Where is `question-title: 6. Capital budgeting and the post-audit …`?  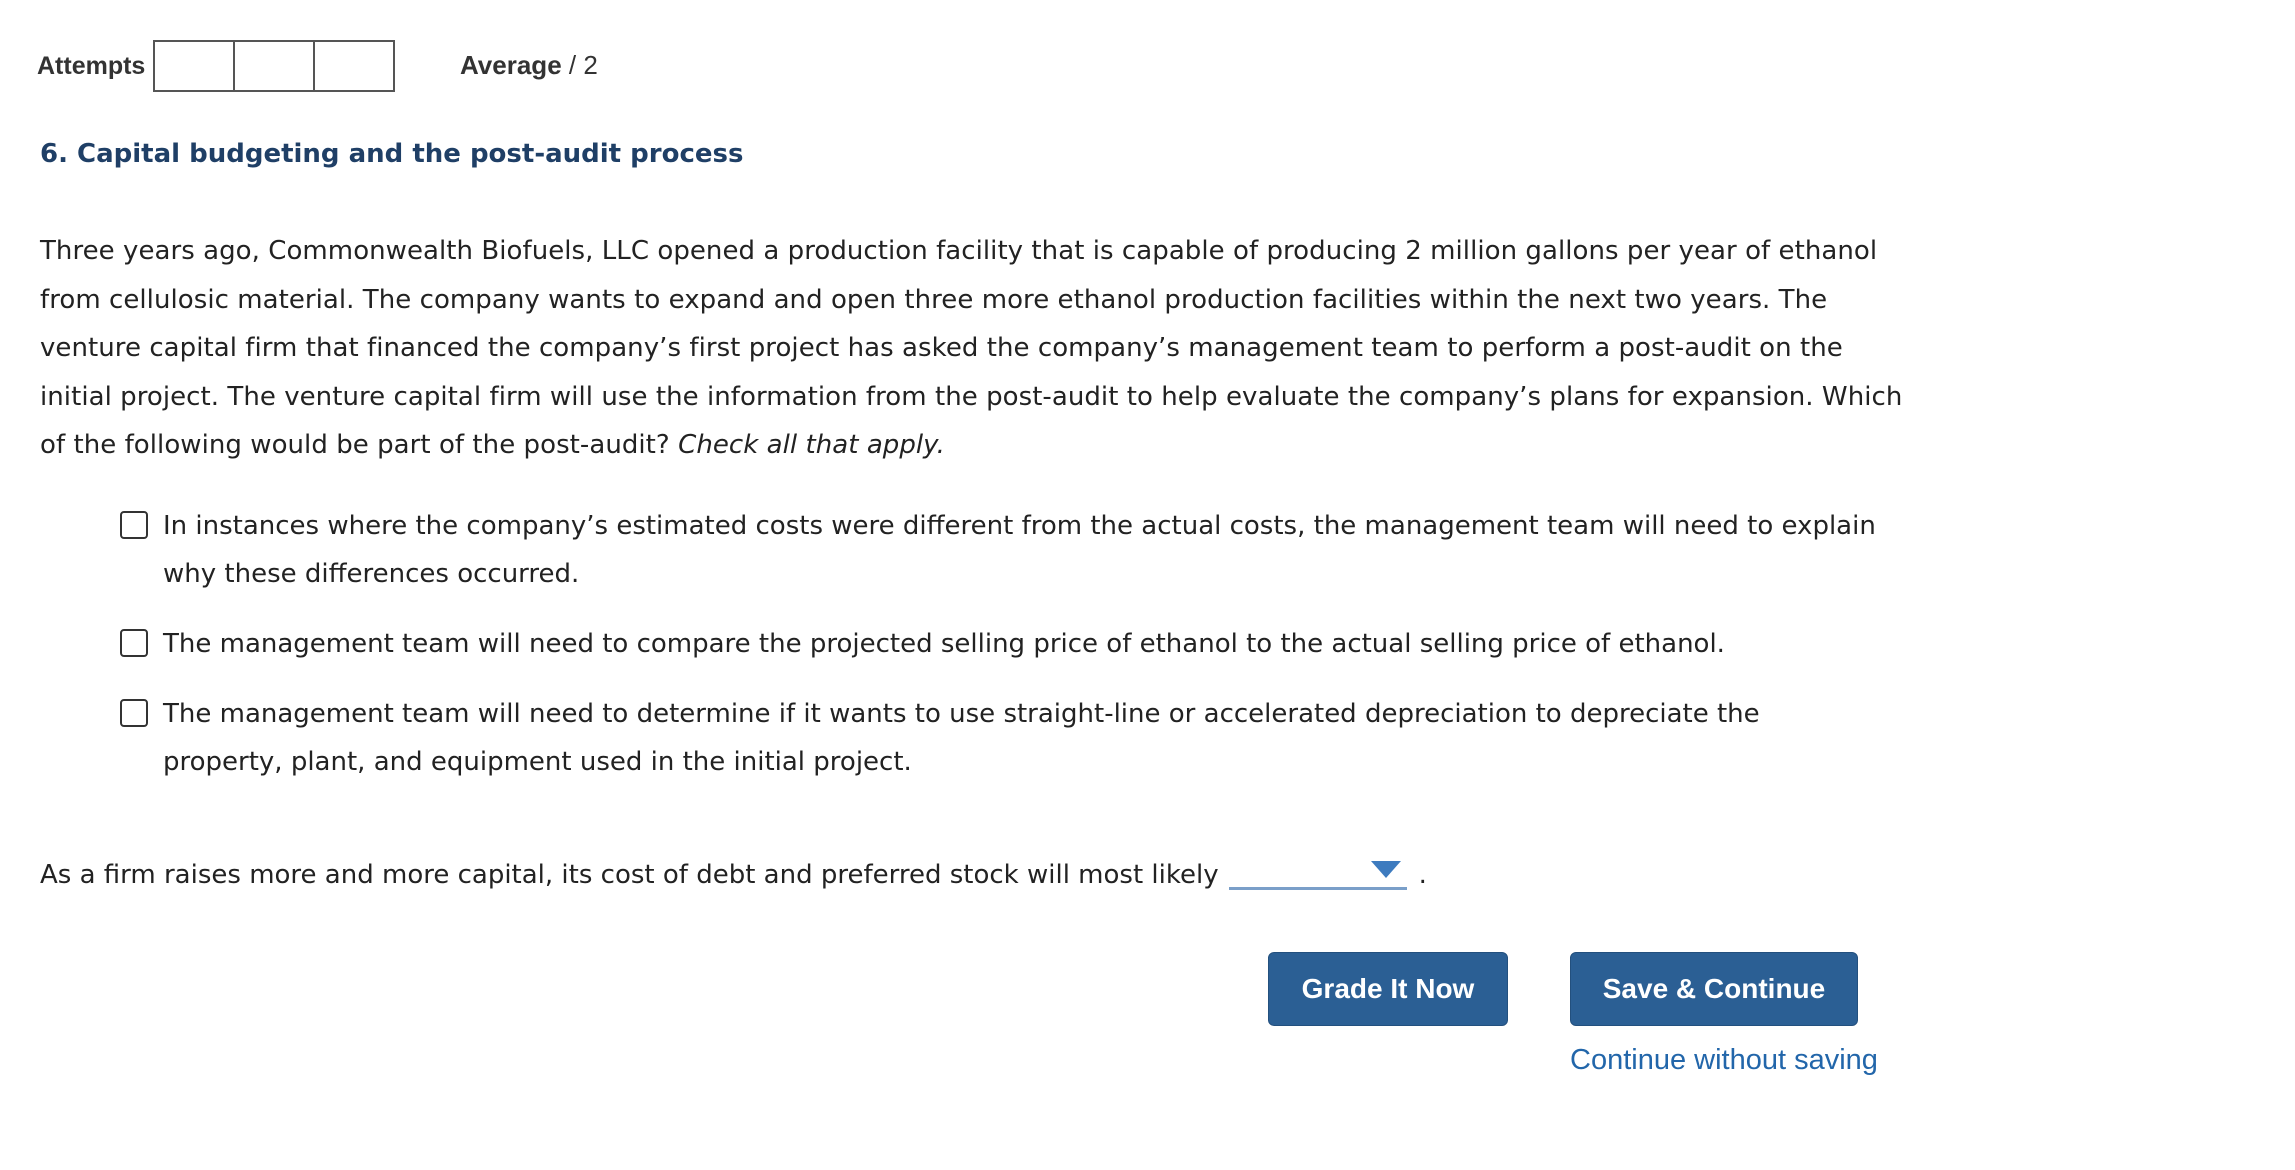 question-title: 6. Capital budgeting and the post-audit … is located at coordinates (392, 154).